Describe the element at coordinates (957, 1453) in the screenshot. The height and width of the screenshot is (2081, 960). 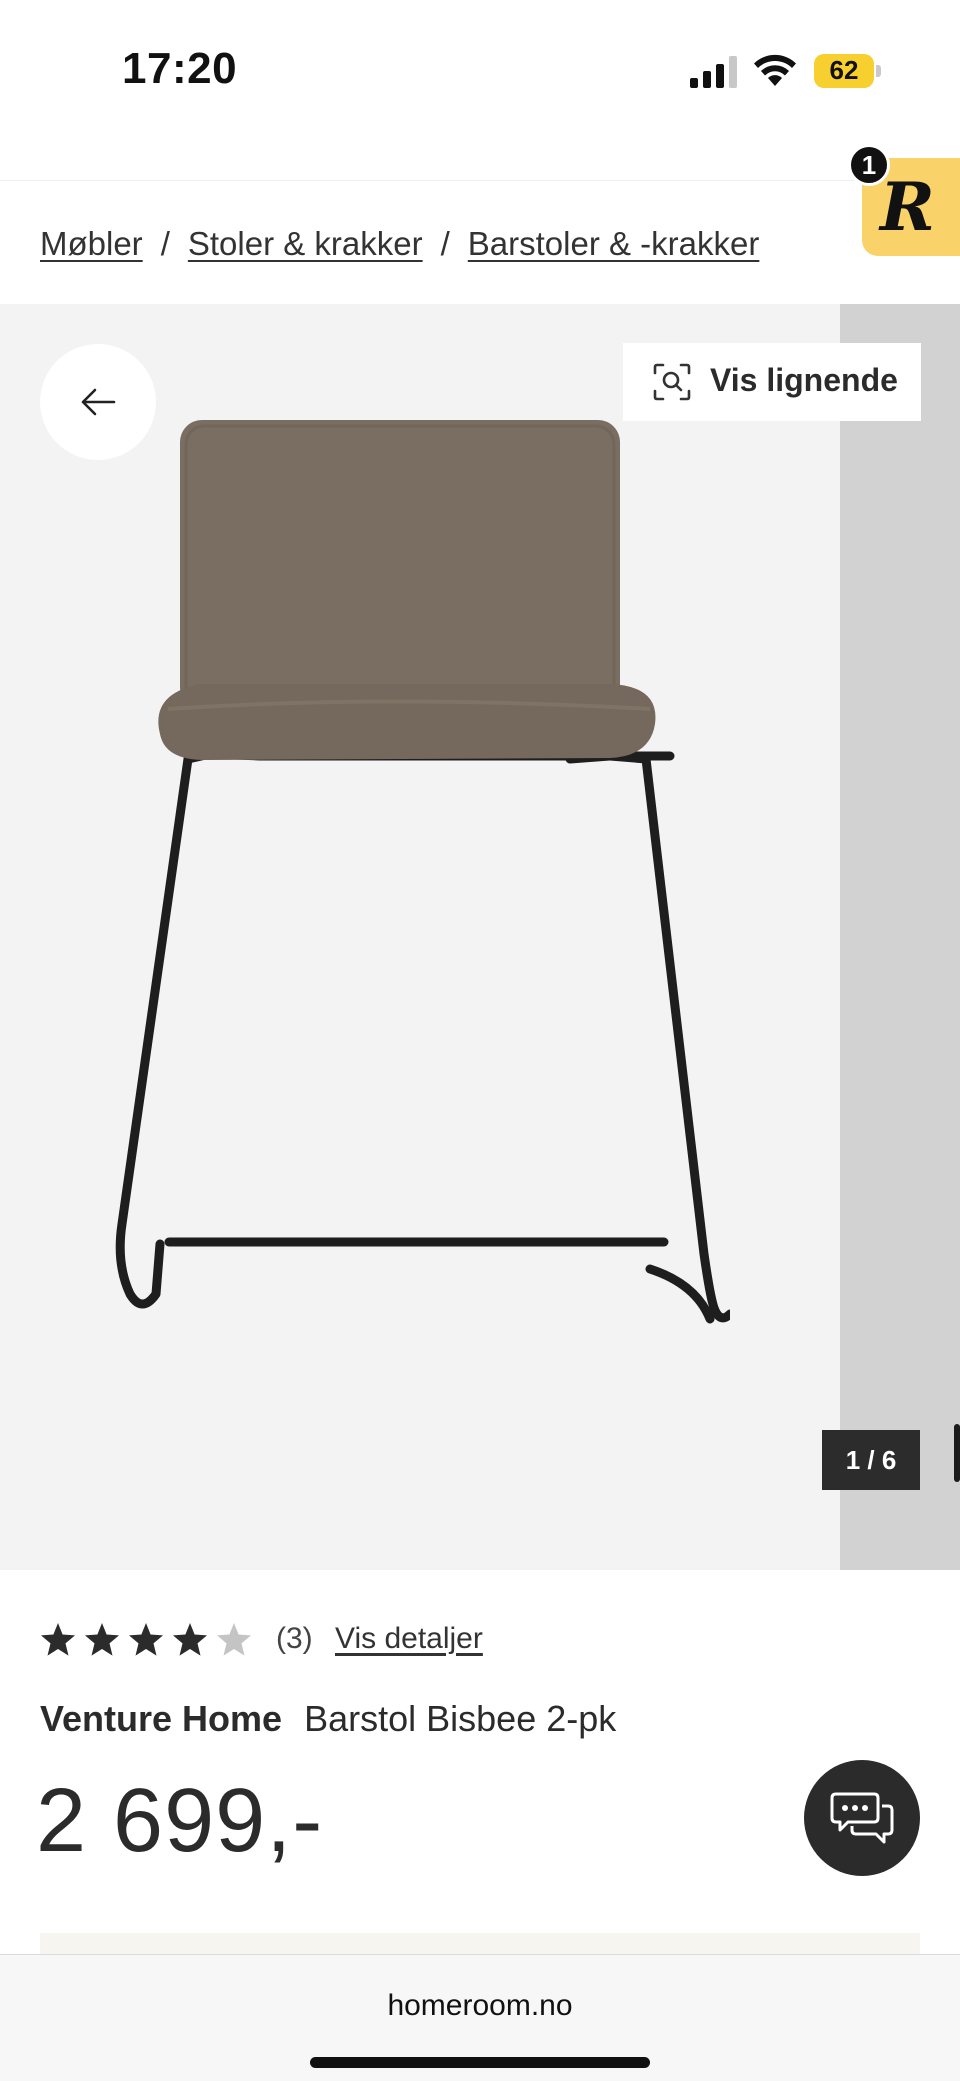
I see `next-slide-image-fragment` at that location.